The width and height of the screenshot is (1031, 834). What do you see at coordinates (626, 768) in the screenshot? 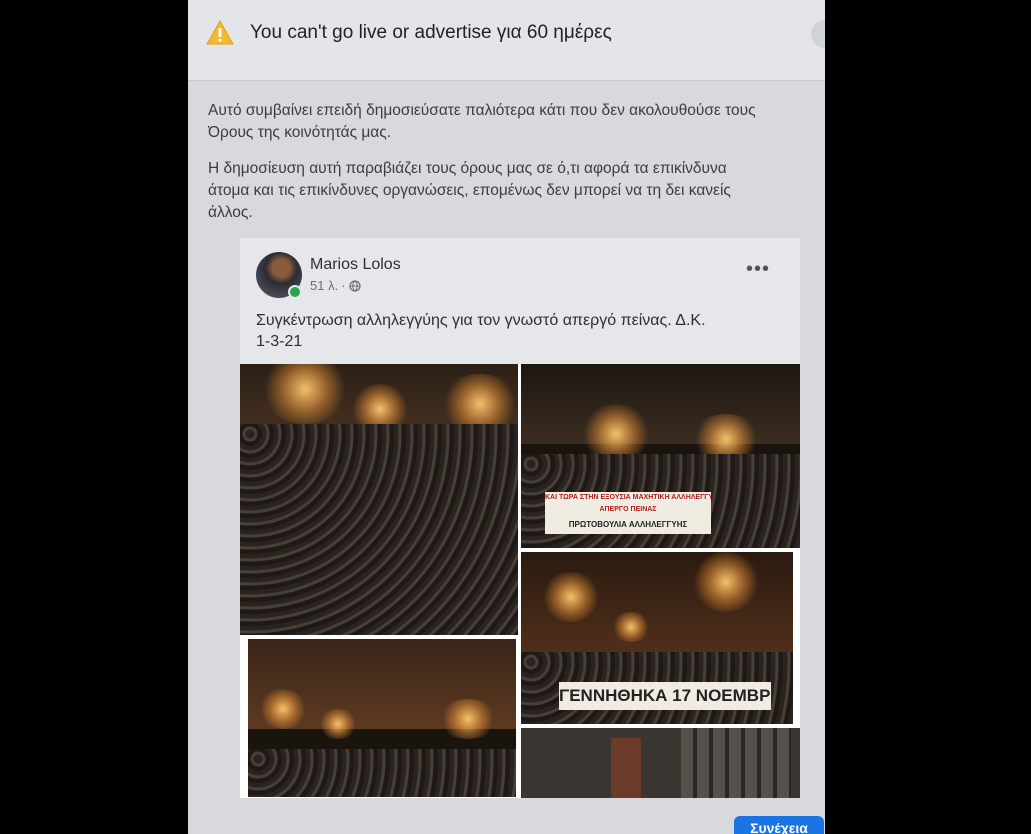
I see `person` at bounding box center [626, 768].